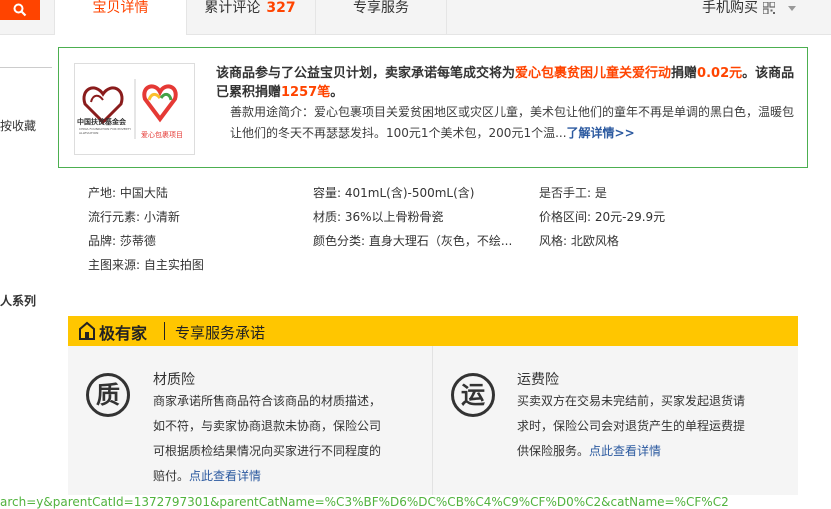 The image size is (831, 509). Describe the element at coordinates (394, 193) in the screenshot. I see `attr-capacity: 容量: 401mL(含)-500mL(含)` at that location.